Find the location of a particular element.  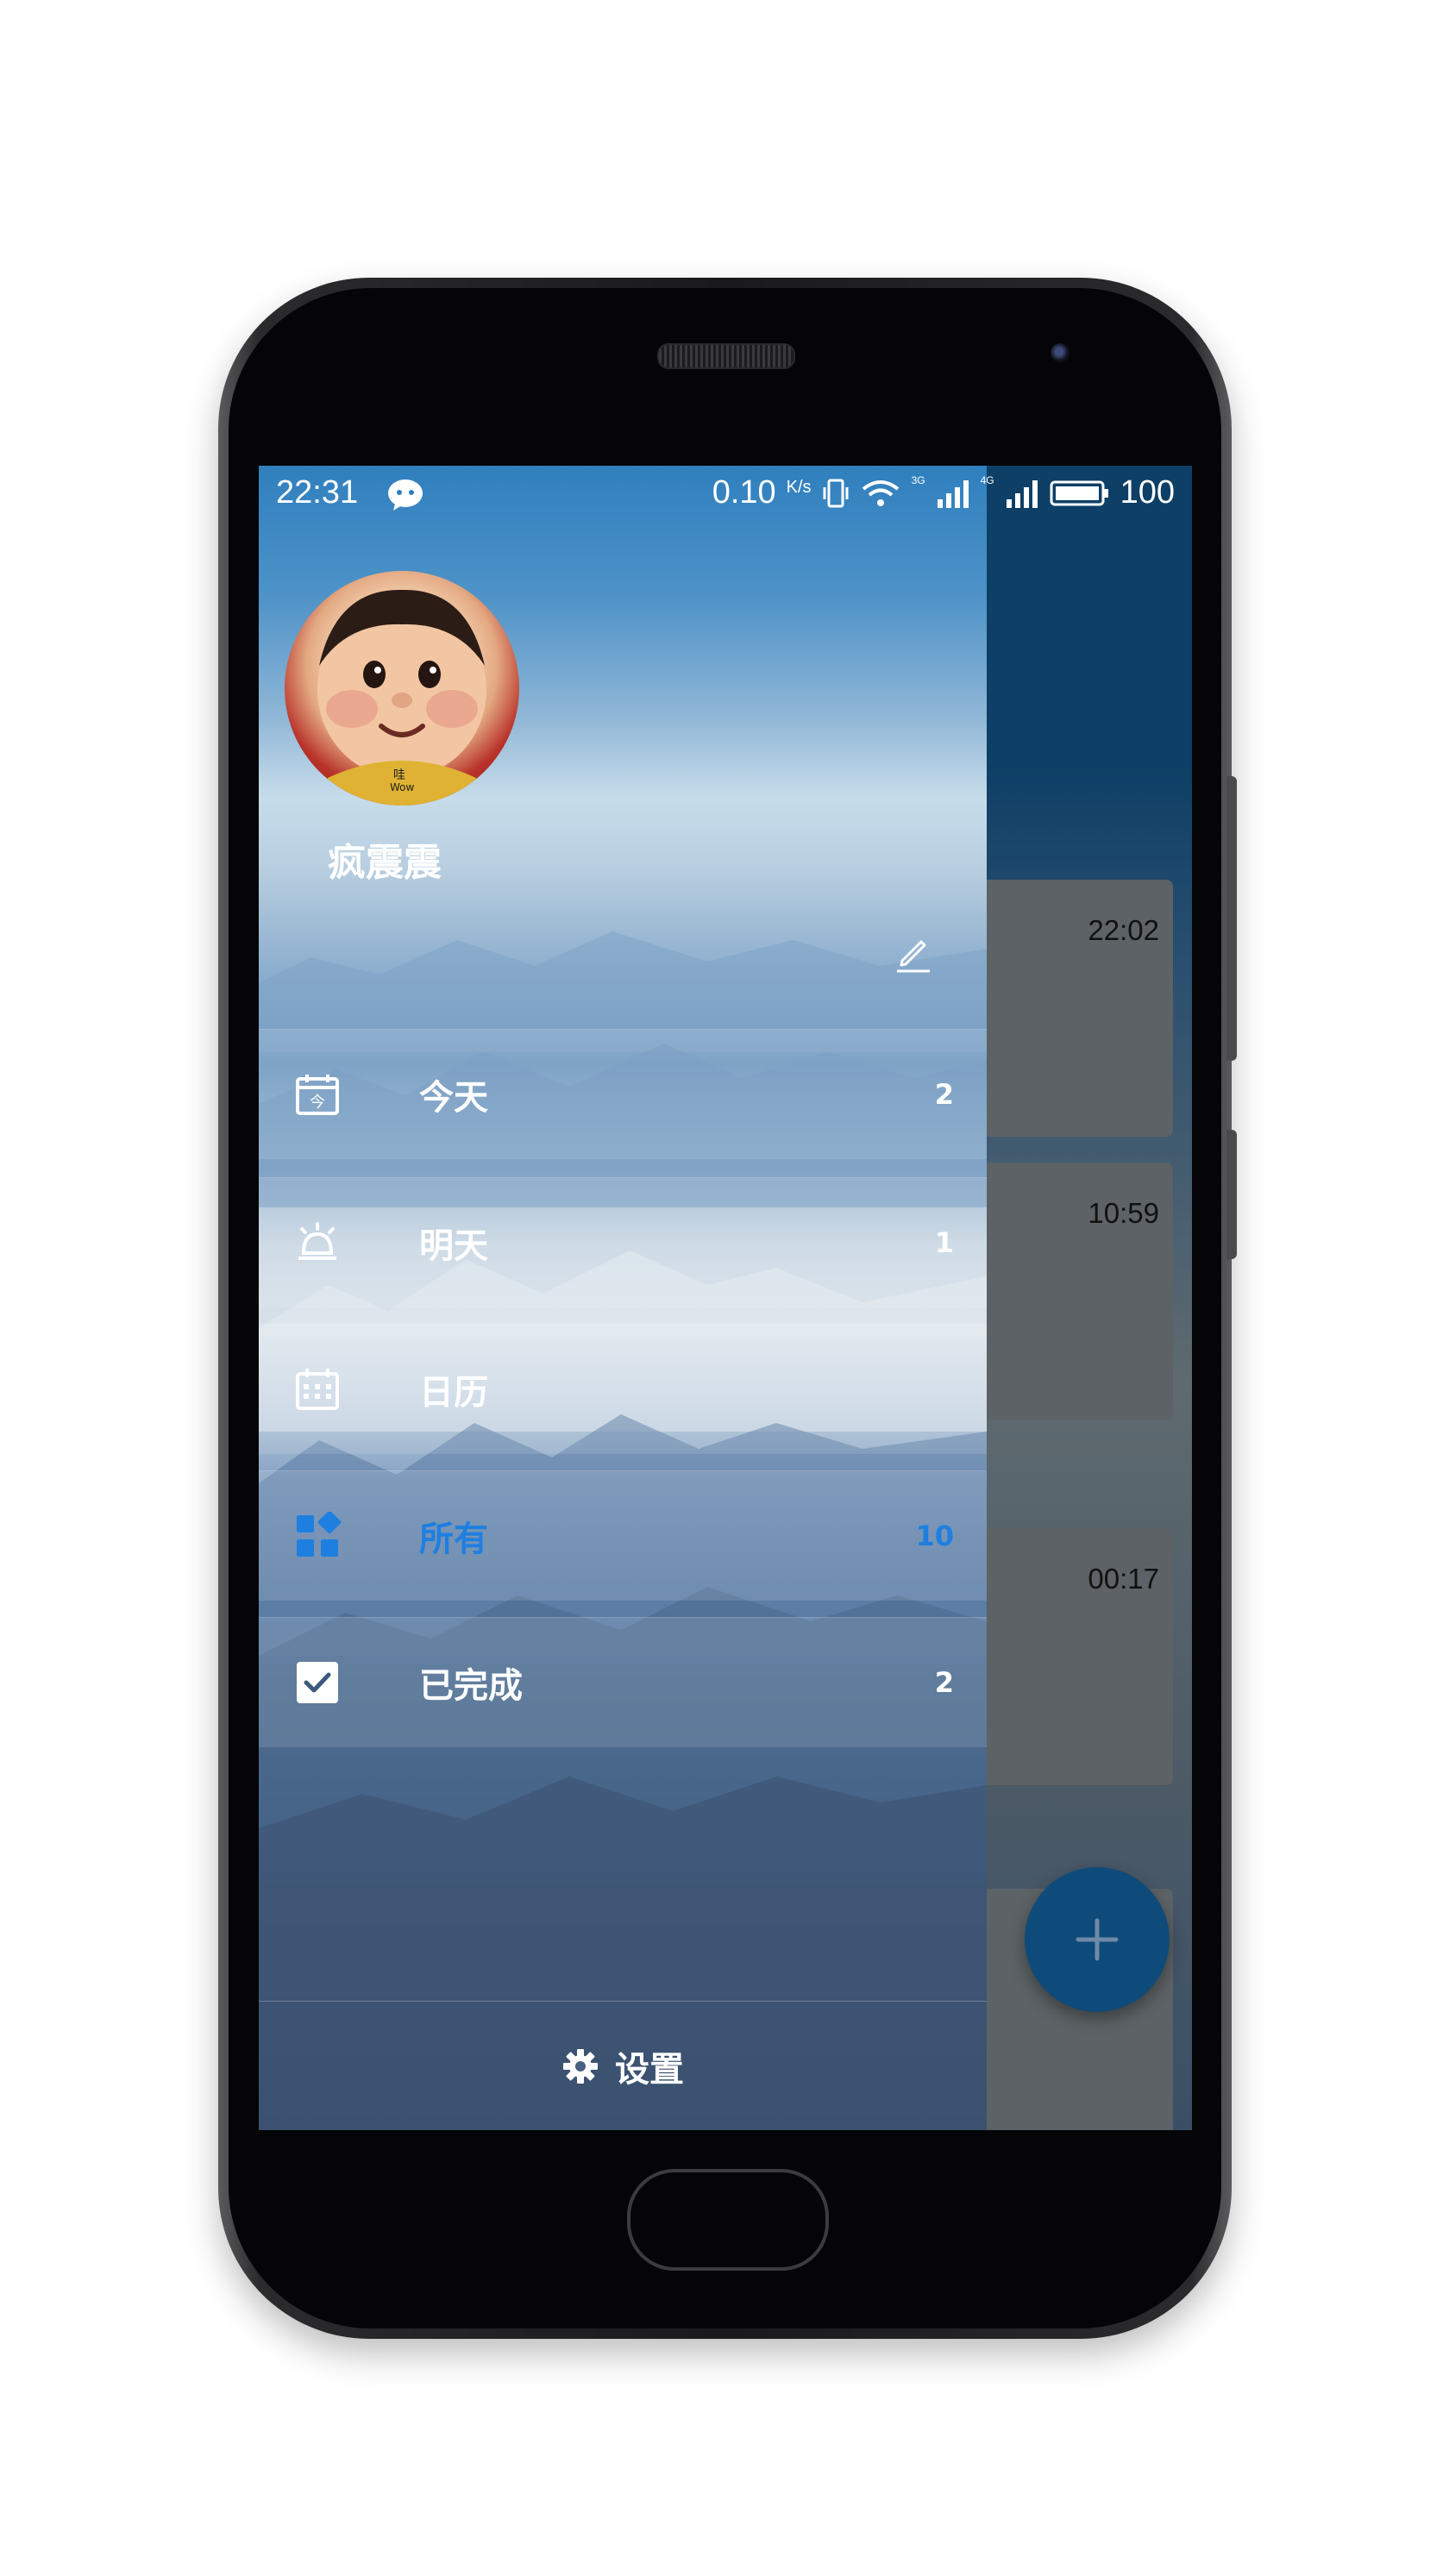

plus-icon is located at coordinates (1097, 1939).